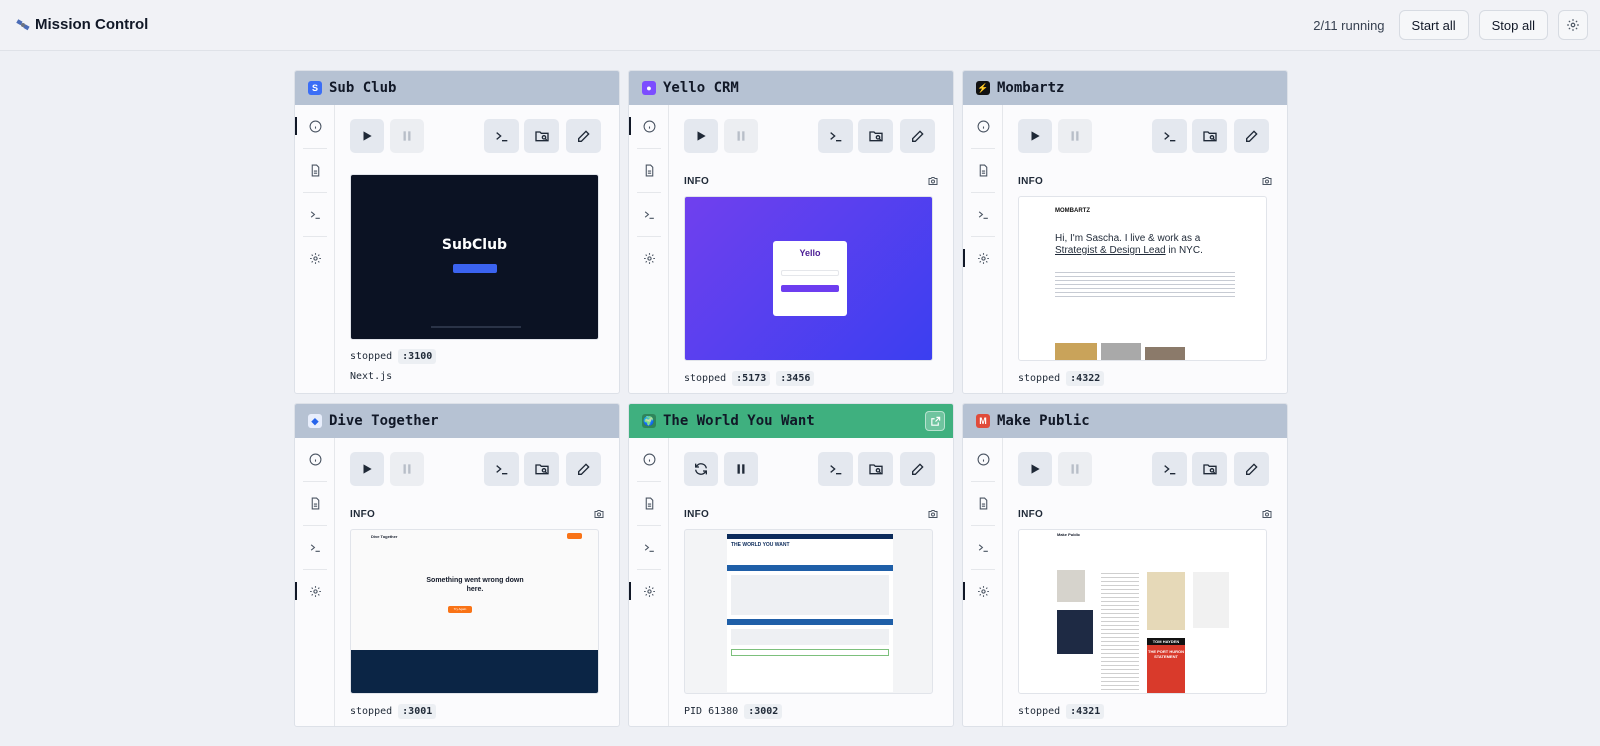  I want to click on status-row: stopped :5173 :3456, so click(749, 378).